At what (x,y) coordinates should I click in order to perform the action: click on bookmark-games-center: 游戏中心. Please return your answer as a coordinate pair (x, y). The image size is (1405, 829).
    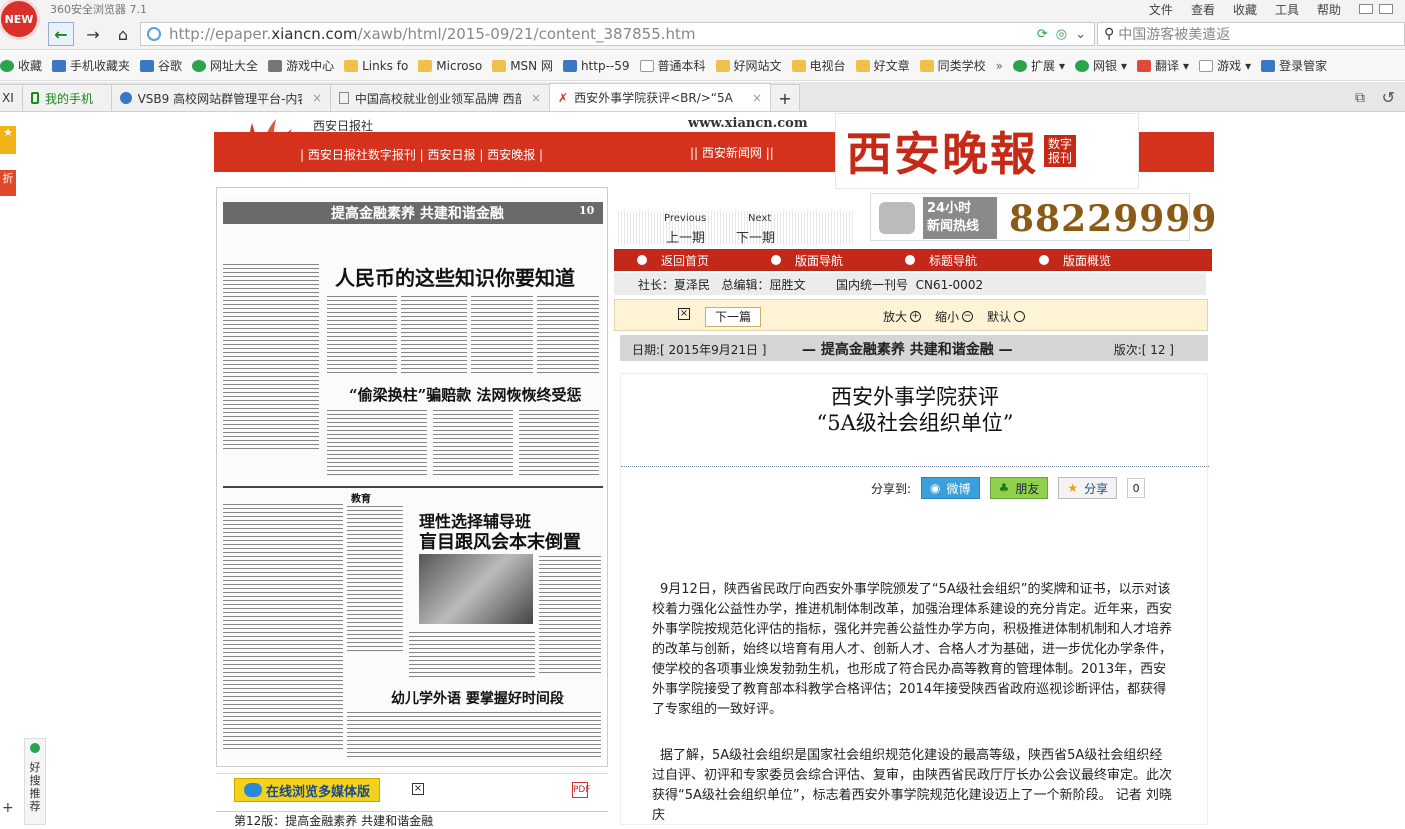
    Looking at the image, I should click on (301, 65).